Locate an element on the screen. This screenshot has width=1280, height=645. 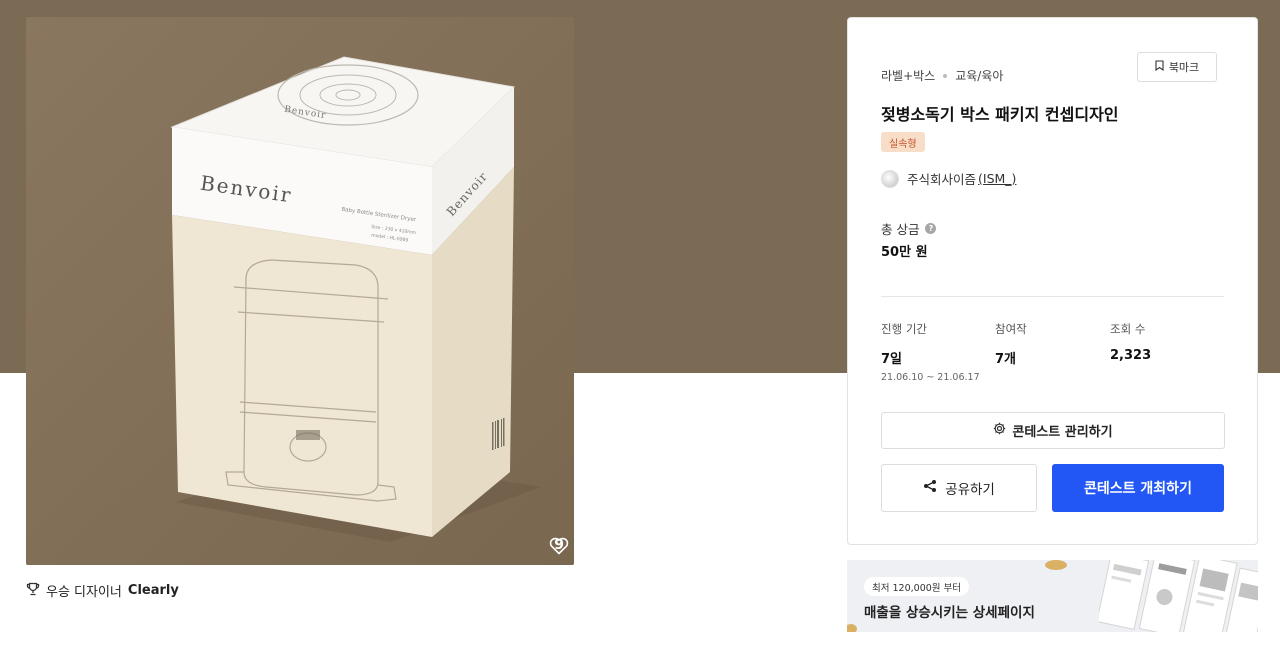
host-contest-button: 콘테스트 개최하기 is located at coordinates (1138, 488).